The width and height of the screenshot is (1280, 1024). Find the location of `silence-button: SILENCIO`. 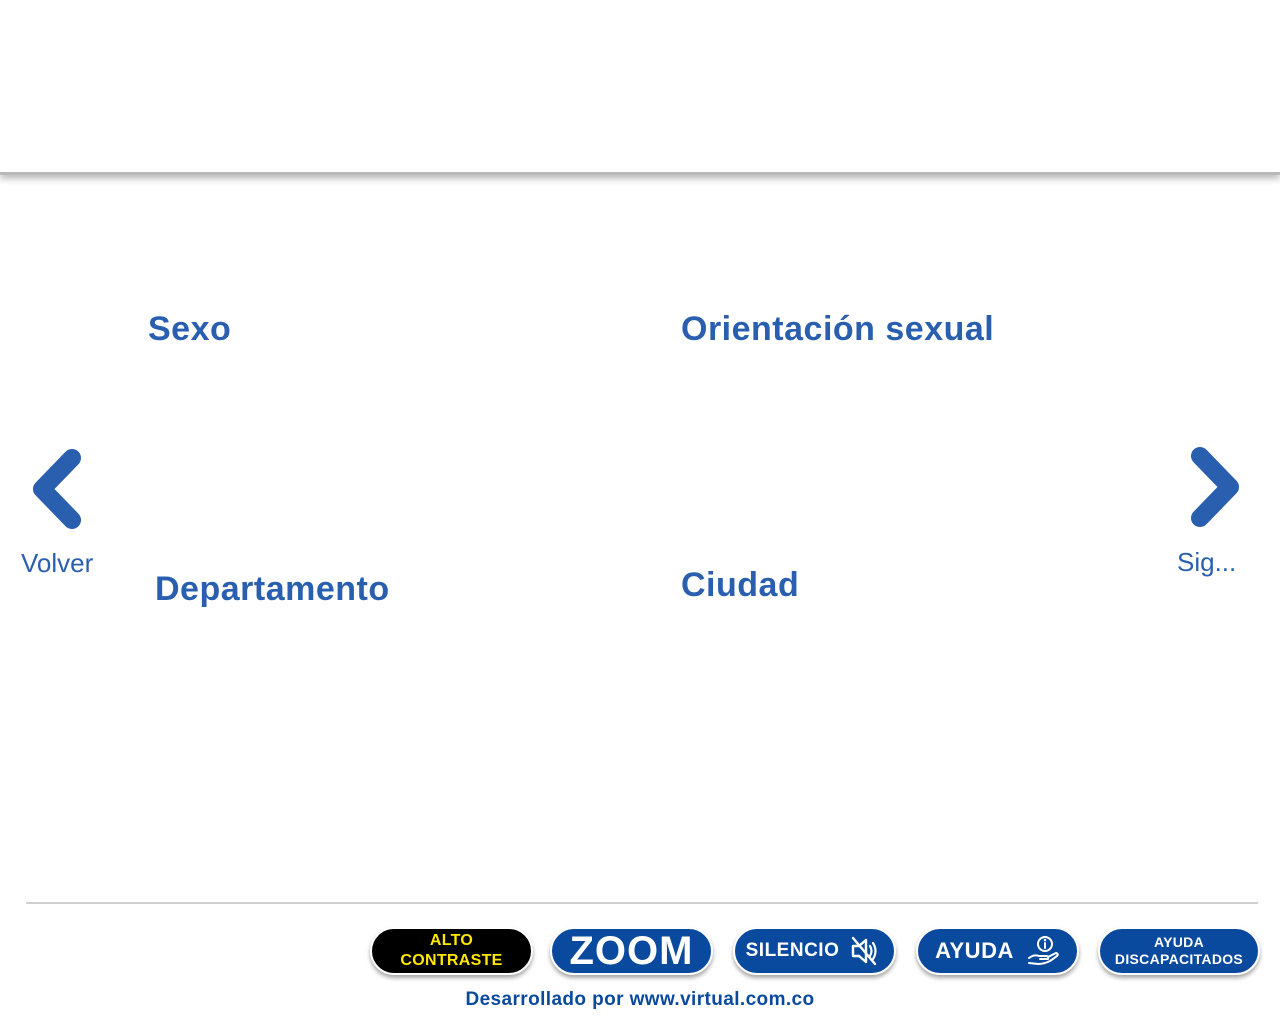

silence-button: SILENCIO is located at coordinates (814, 951).